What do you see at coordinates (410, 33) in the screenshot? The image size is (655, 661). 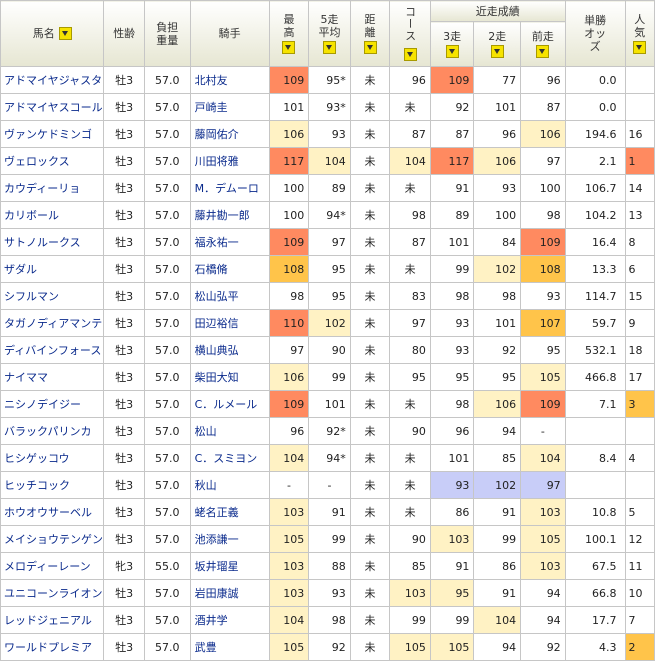 I see `col-course: コース` at bounding box center [410, 33].